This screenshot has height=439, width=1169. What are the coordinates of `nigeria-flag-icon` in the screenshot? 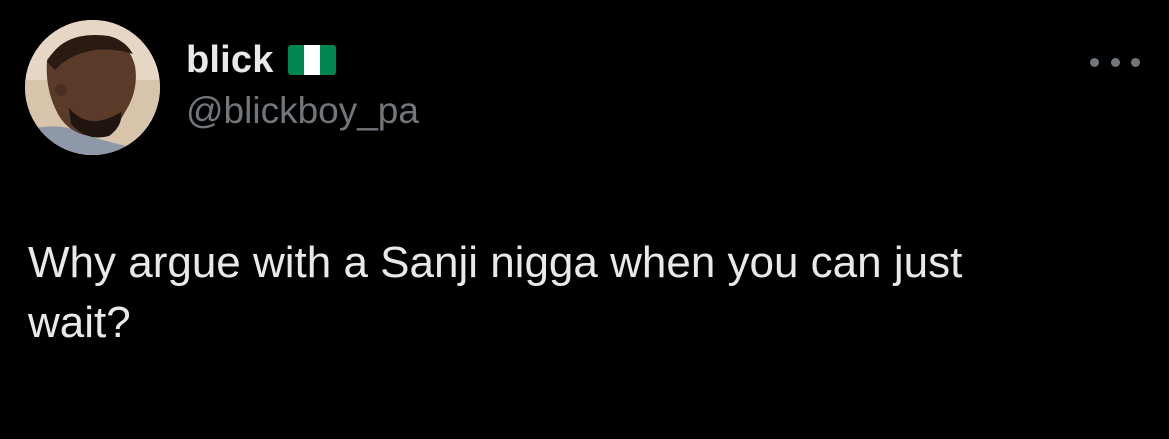 It's located at (311, 60).